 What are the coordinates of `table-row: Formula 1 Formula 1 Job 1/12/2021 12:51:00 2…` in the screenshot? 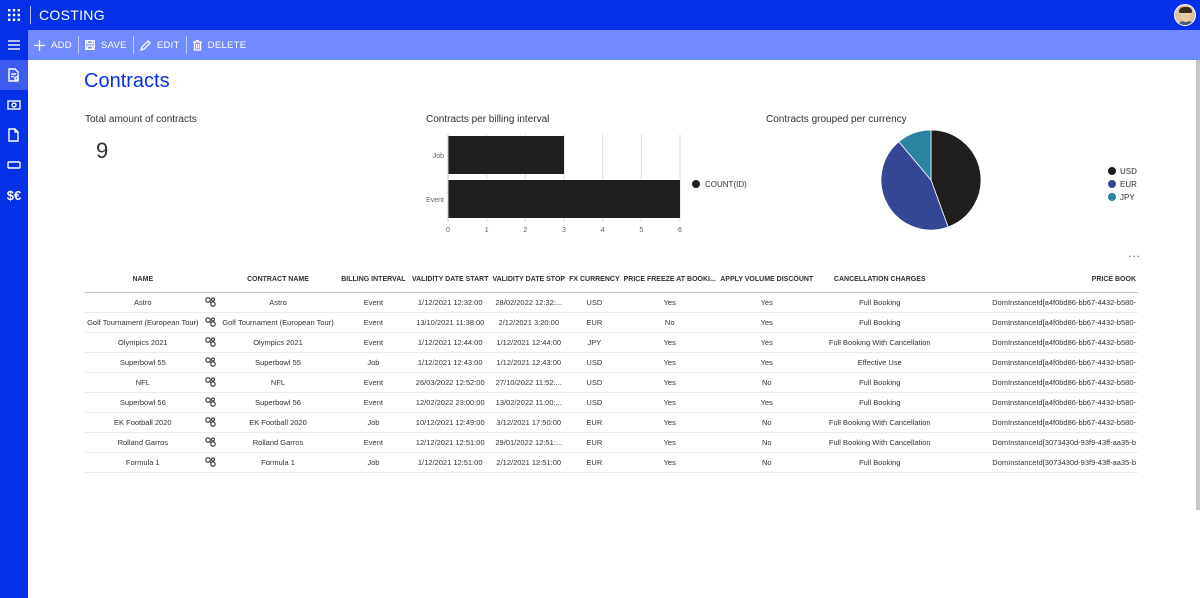 It's located at (611, 462).